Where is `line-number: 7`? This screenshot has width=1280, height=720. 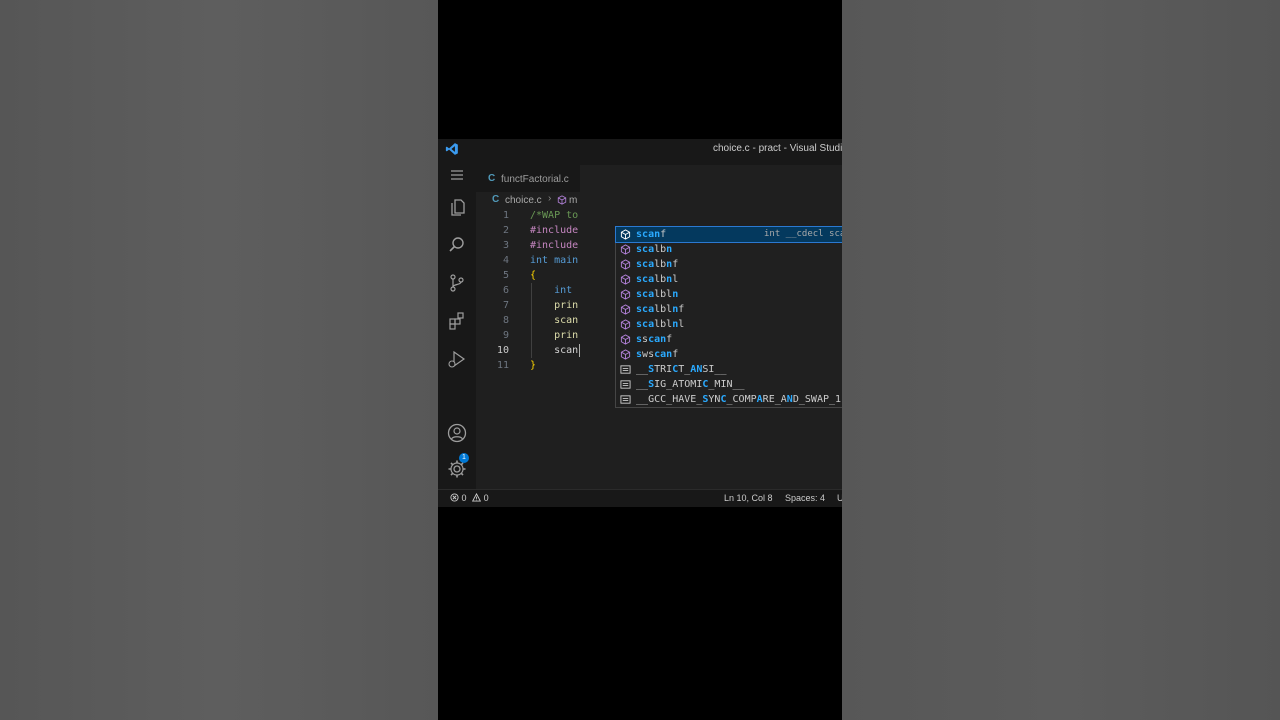 line-number: 7 is located at coordinates (505, 305).